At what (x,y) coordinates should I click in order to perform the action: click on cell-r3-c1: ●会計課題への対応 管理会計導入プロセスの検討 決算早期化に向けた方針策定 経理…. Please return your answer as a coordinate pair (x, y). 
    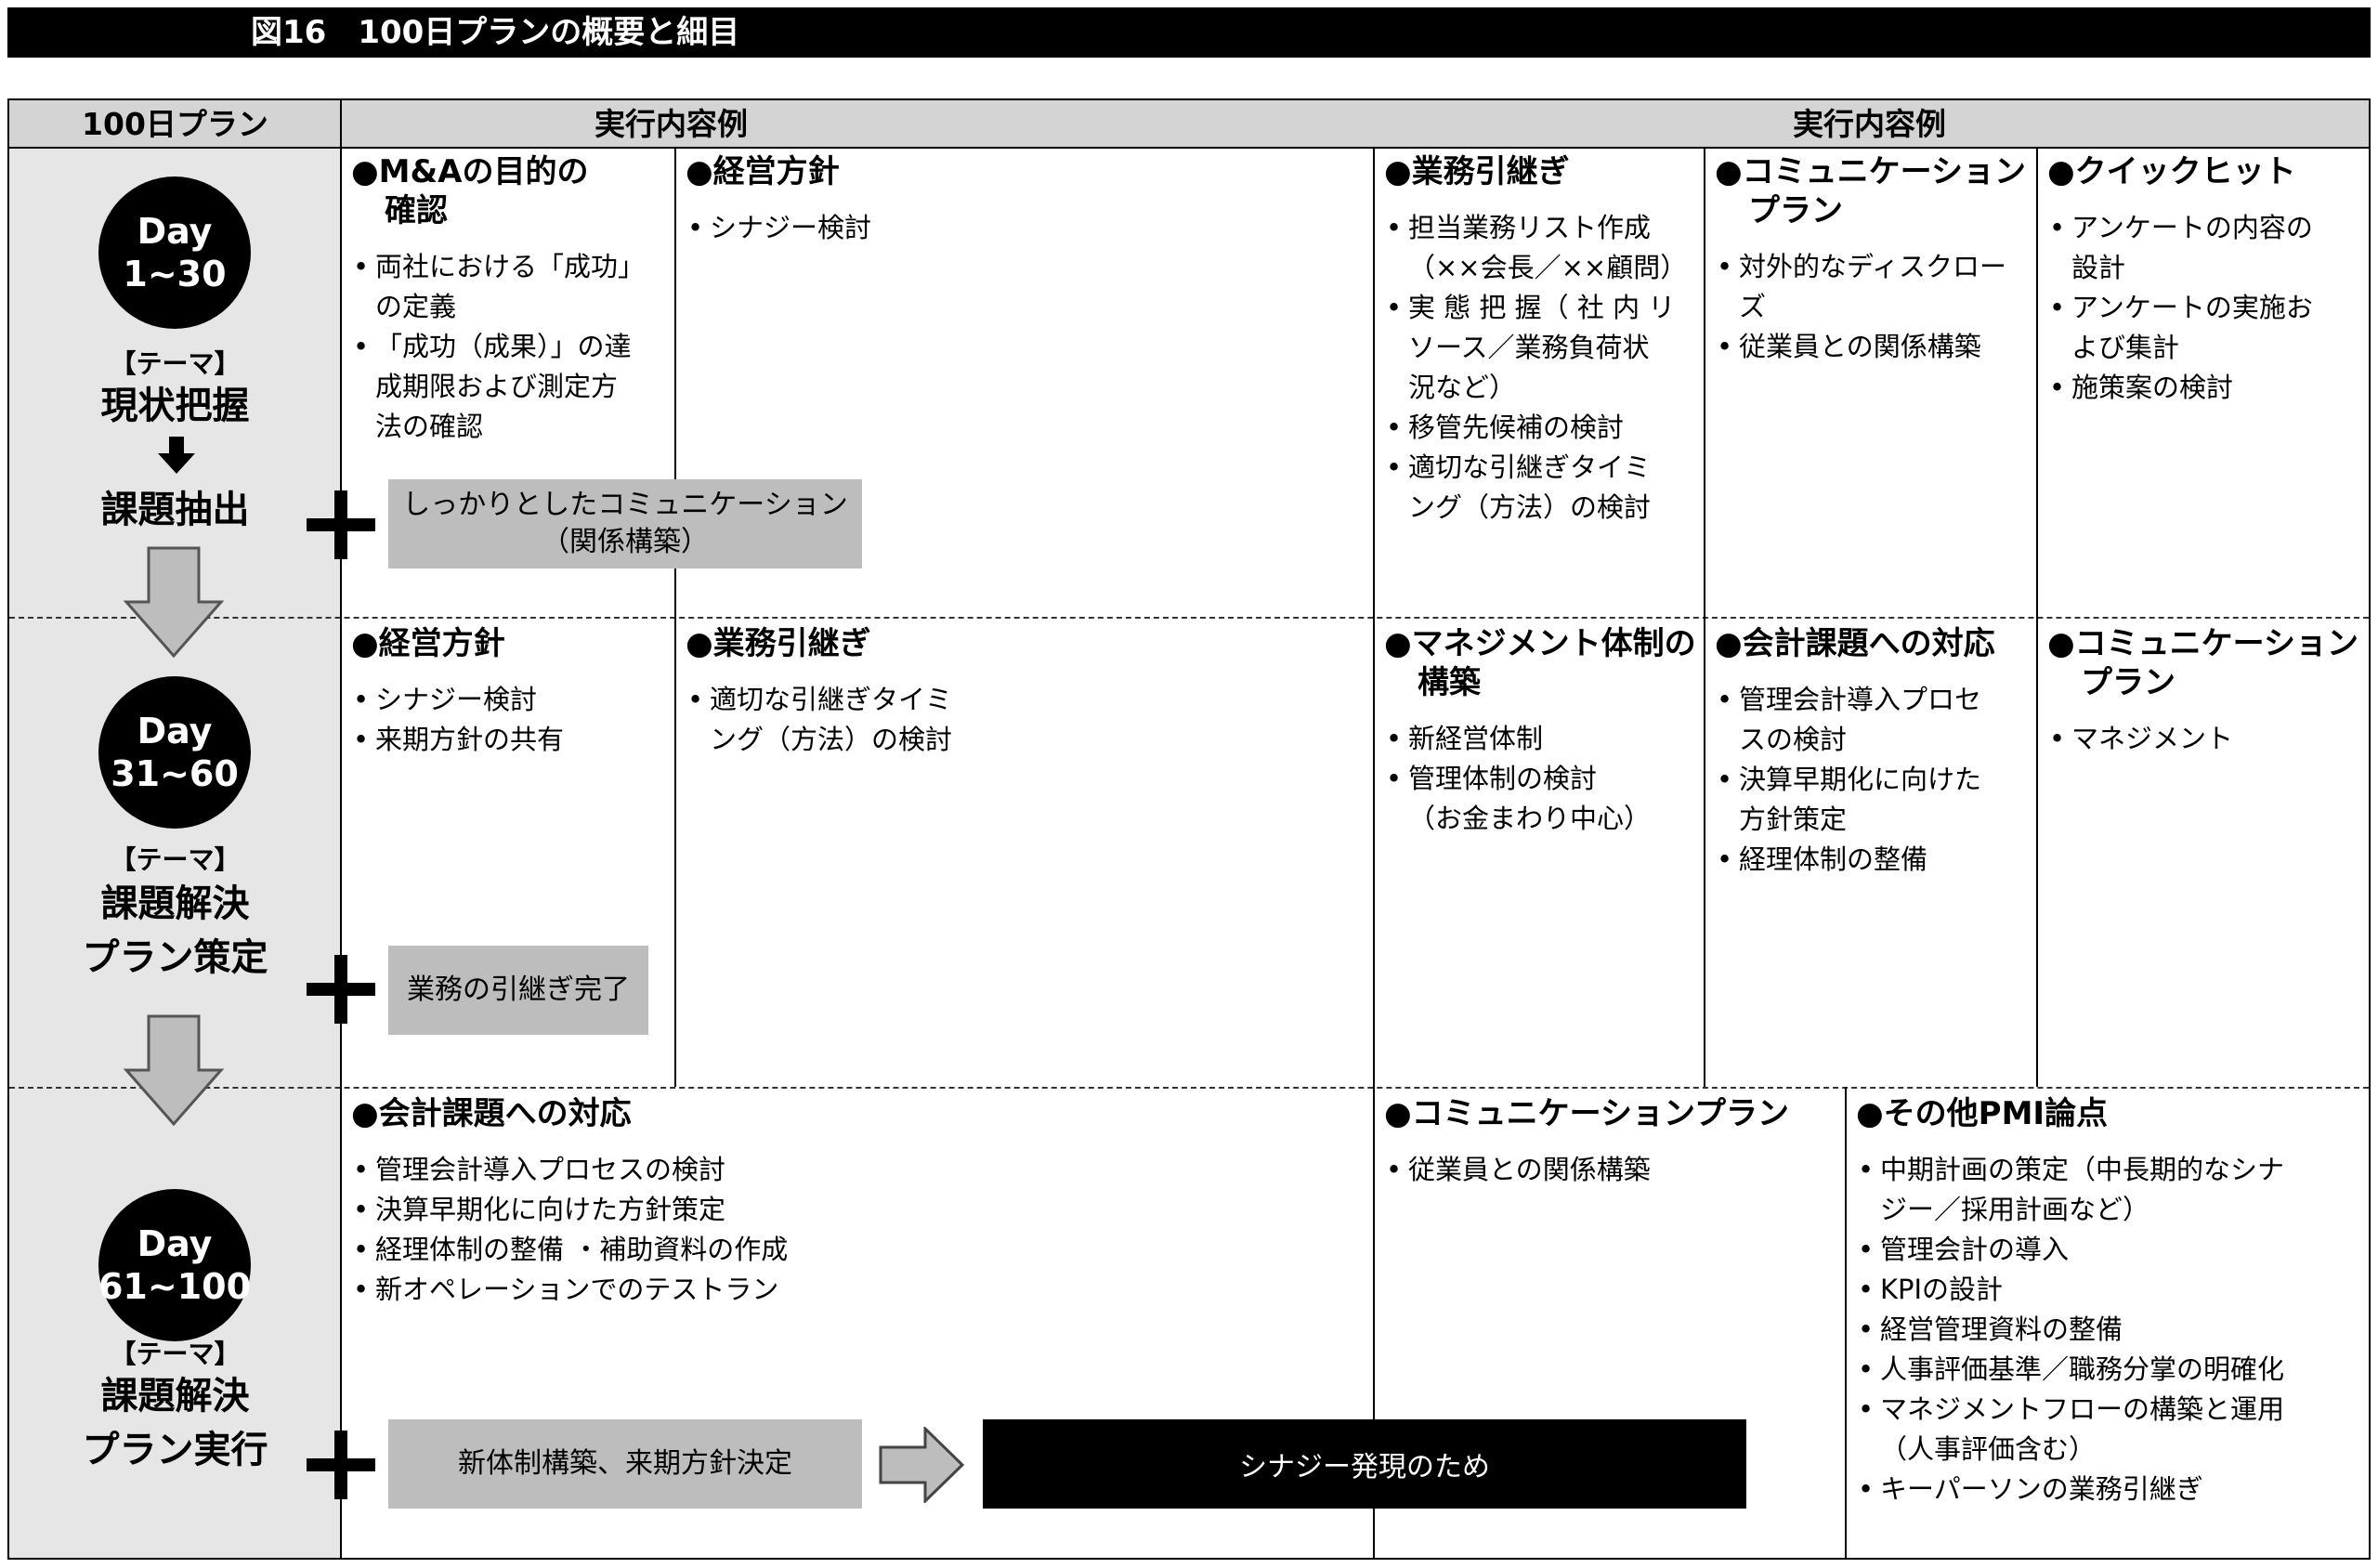
    Looking at the image, I should click on (857, 1202).